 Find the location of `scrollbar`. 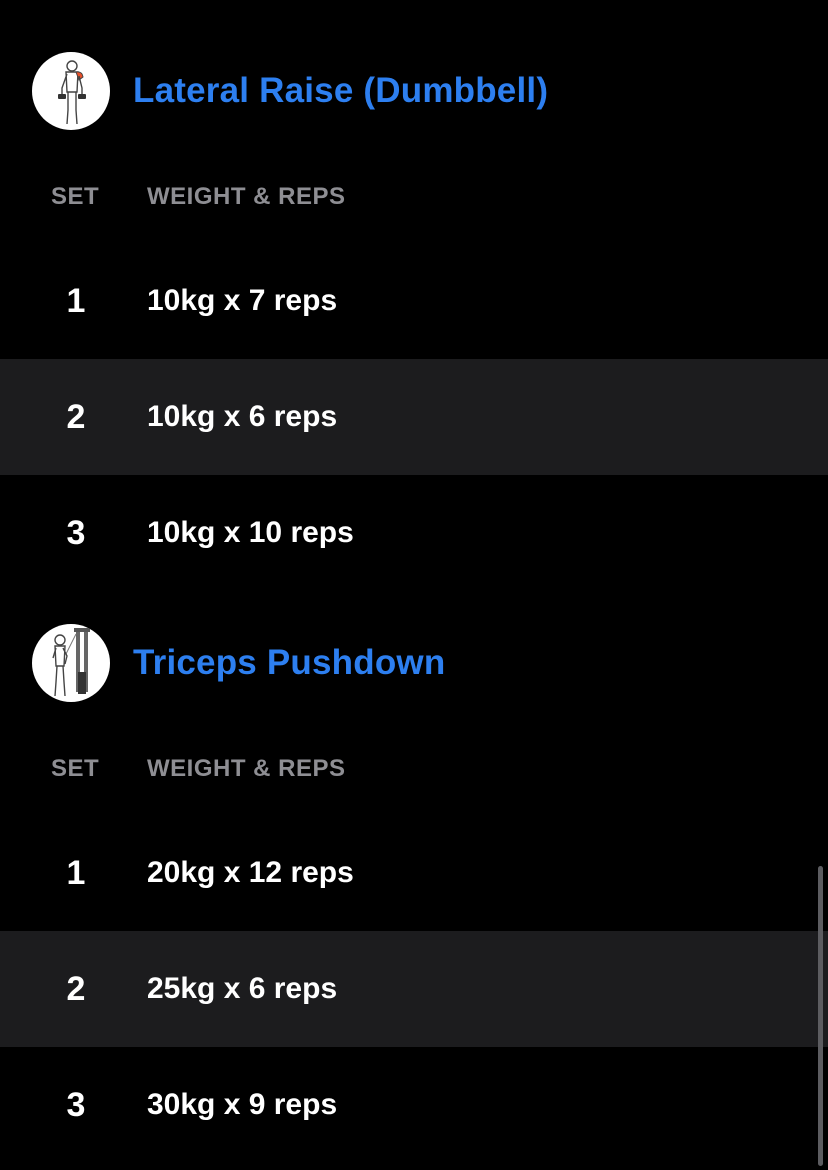

scrollbar is located at coordinates (820, 1016).